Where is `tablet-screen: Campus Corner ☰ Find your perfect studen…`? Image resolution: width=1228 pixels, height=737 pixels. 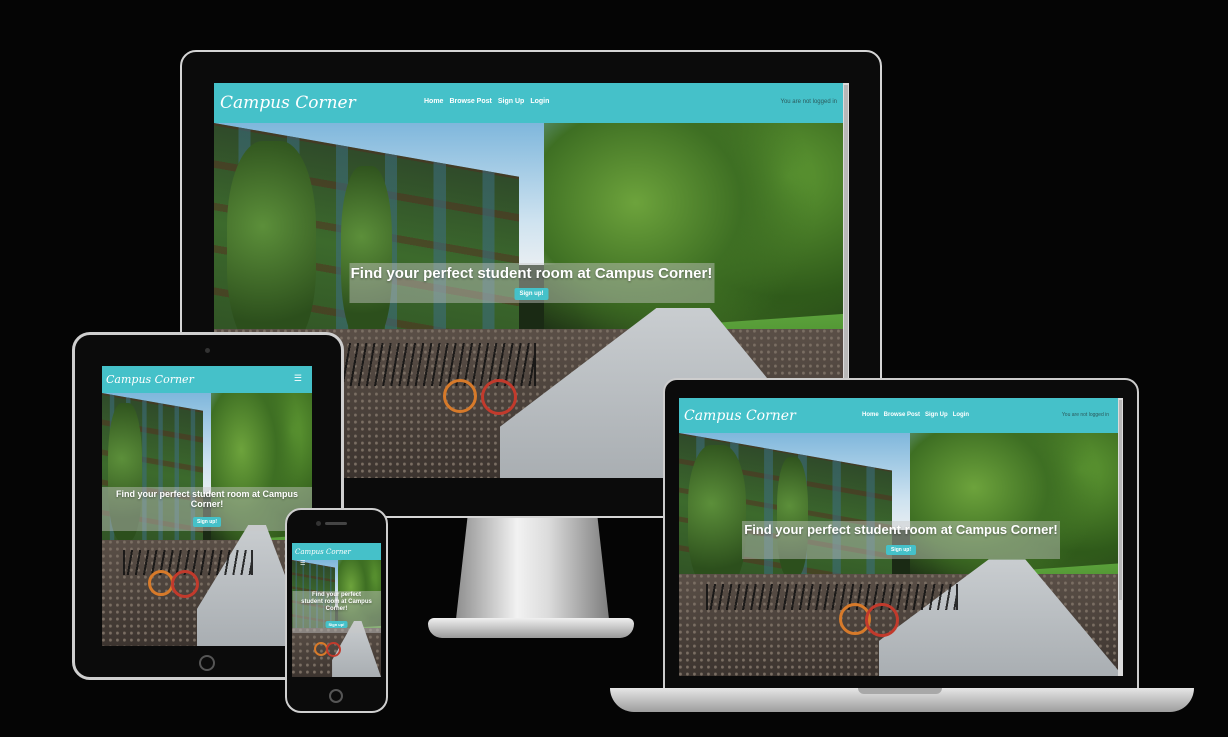 tablet-screen: Campus Corner ☰ Find your perfect studen… is located at coordinates (207, 506).